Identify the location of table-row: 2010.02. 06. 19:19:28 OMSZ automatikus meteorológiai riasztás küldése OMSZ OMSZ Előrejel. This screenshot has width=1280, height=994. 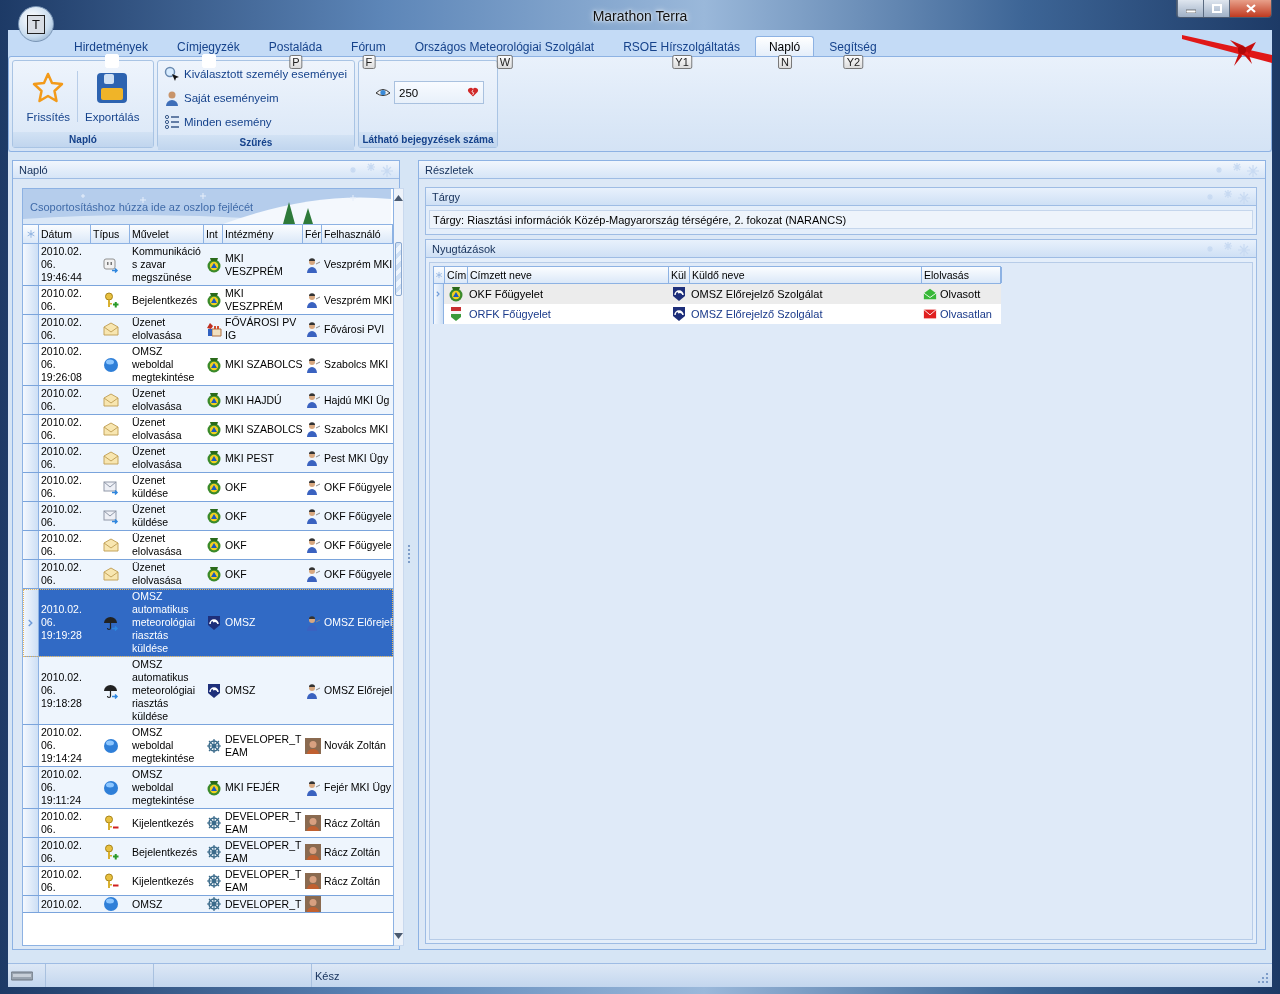
(208, 623).